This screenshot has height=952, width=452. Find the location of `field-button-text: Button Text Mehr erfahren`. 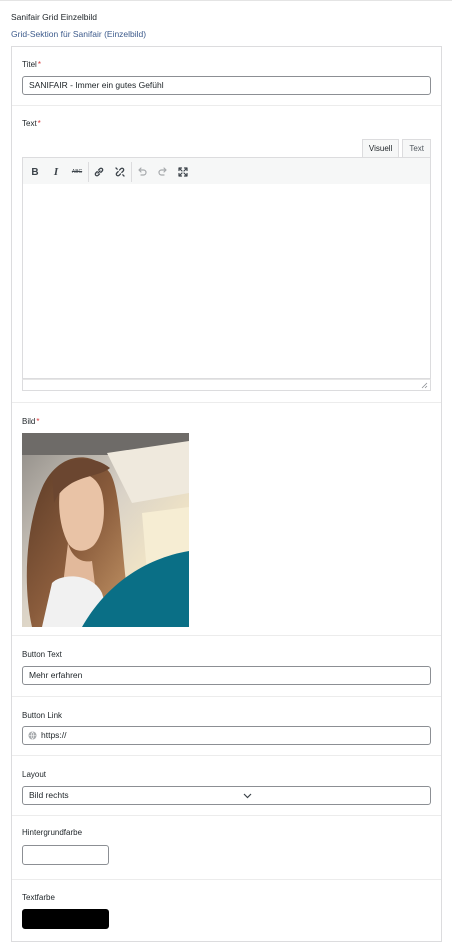

field-button-text: Button Text Mehr erfahren is located at coordinates (226, 666).